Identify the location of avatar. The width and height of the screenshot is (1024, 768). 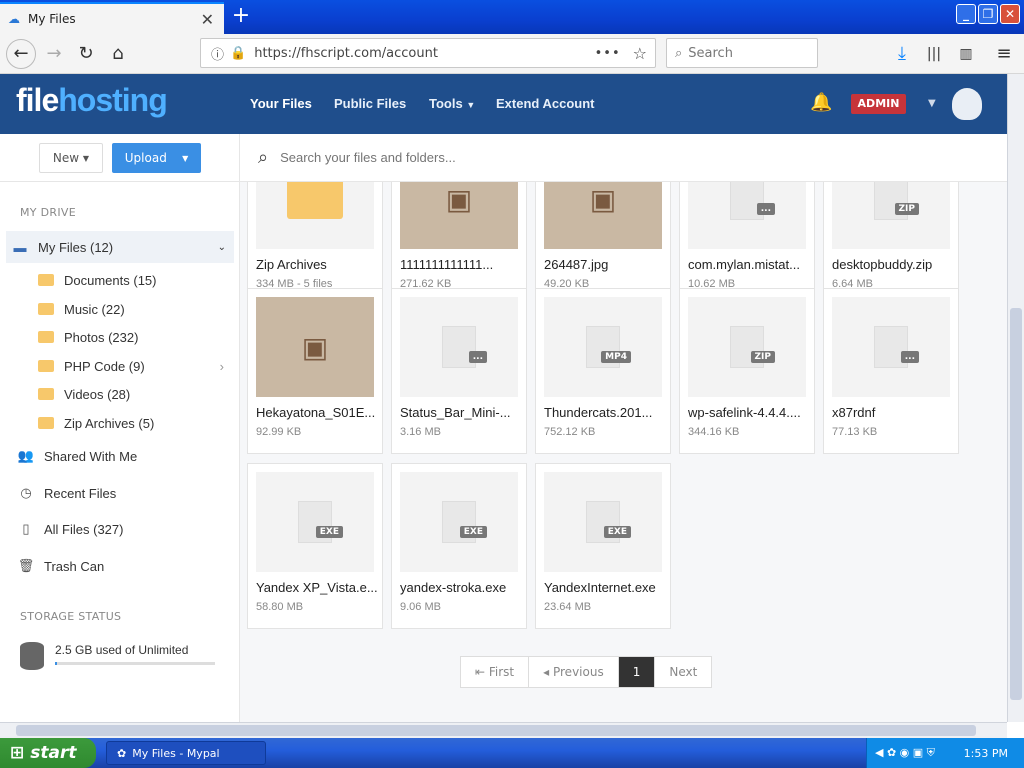
(967, 104).